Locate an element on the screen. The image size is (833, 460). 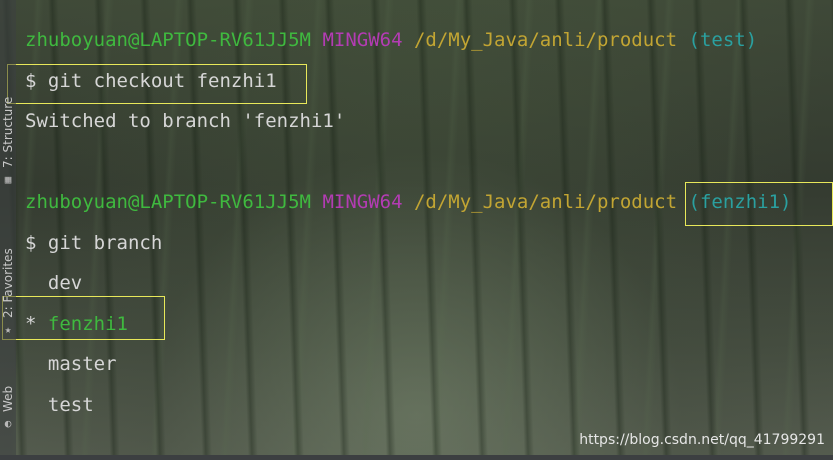
favorites-tab: 2: Favorites is located at coordinates (8, 273).